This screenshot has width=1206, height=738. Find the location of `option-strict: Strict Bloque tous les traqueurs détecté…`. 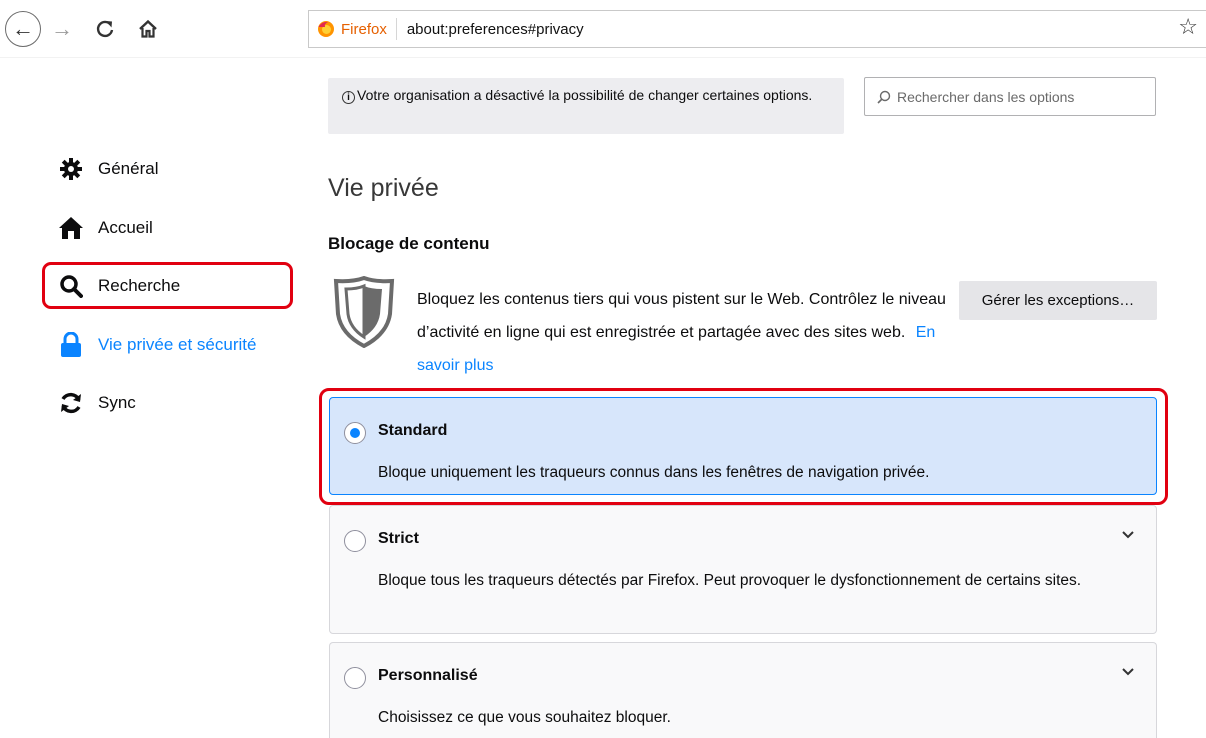

option-strict: Strict Bloque tous les traqueurs détecté… is located at coordinates (743, 569).